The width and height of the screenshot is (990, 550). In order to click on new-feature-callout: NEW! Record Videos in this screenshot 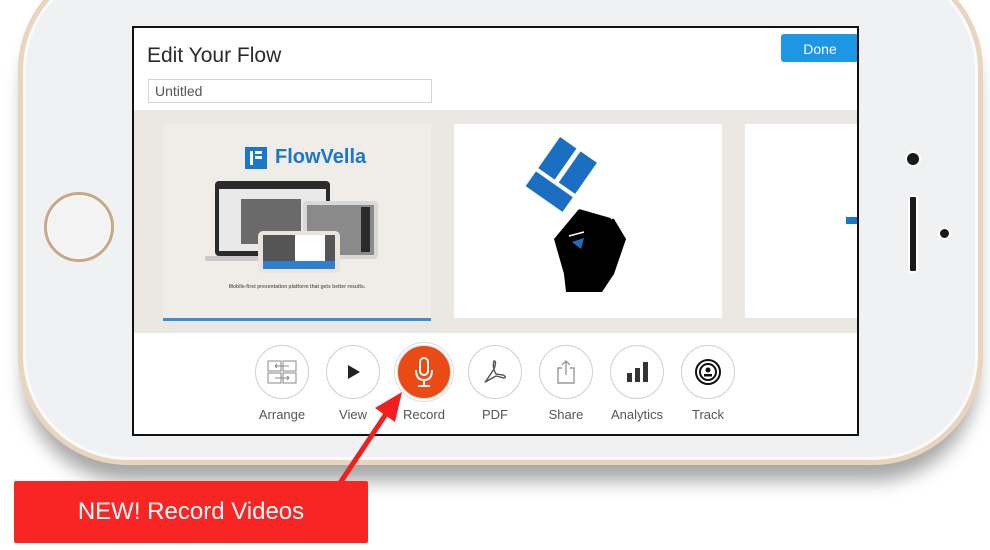, I will do `click(191, 512)`.